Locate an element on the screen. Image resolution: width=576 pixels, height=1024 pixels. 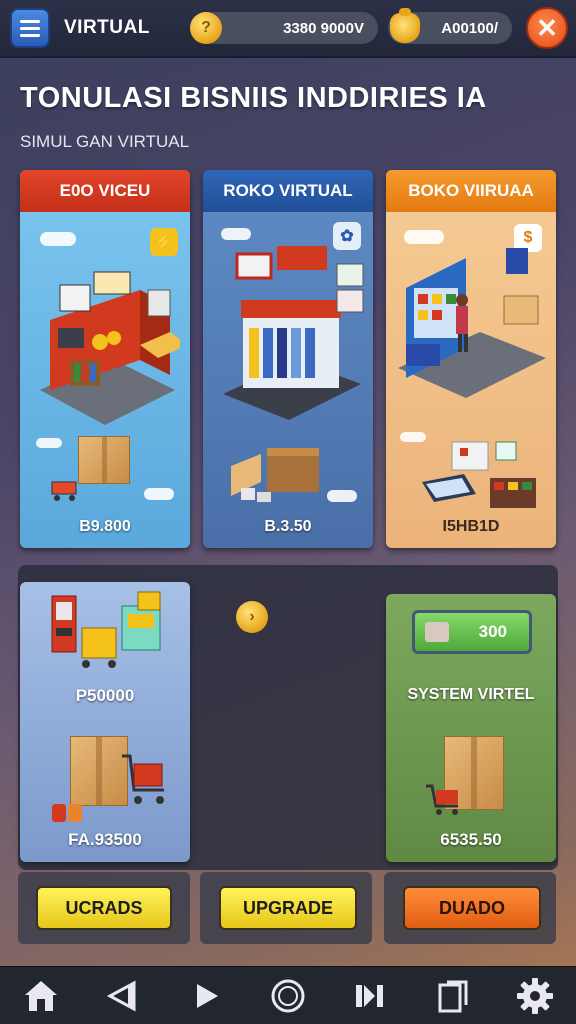
box-icon is located at coordinates (104, 460).